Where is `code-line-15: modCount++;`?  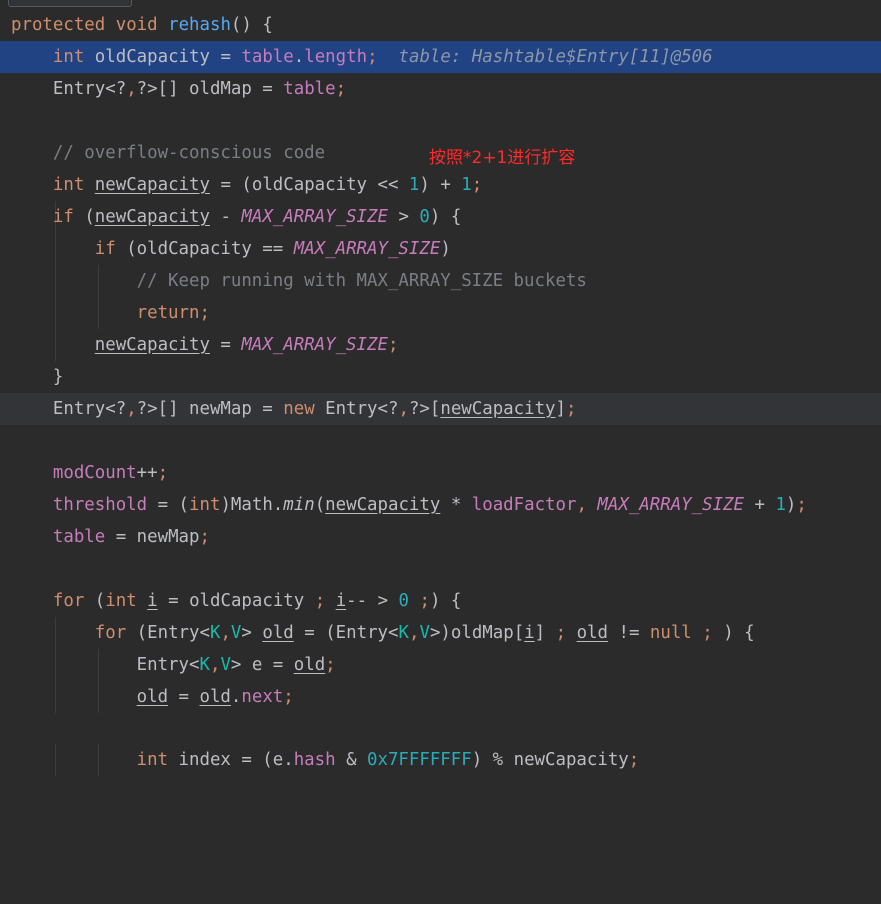
code-line-15: modCount++; is located at coordinates (440, 473).